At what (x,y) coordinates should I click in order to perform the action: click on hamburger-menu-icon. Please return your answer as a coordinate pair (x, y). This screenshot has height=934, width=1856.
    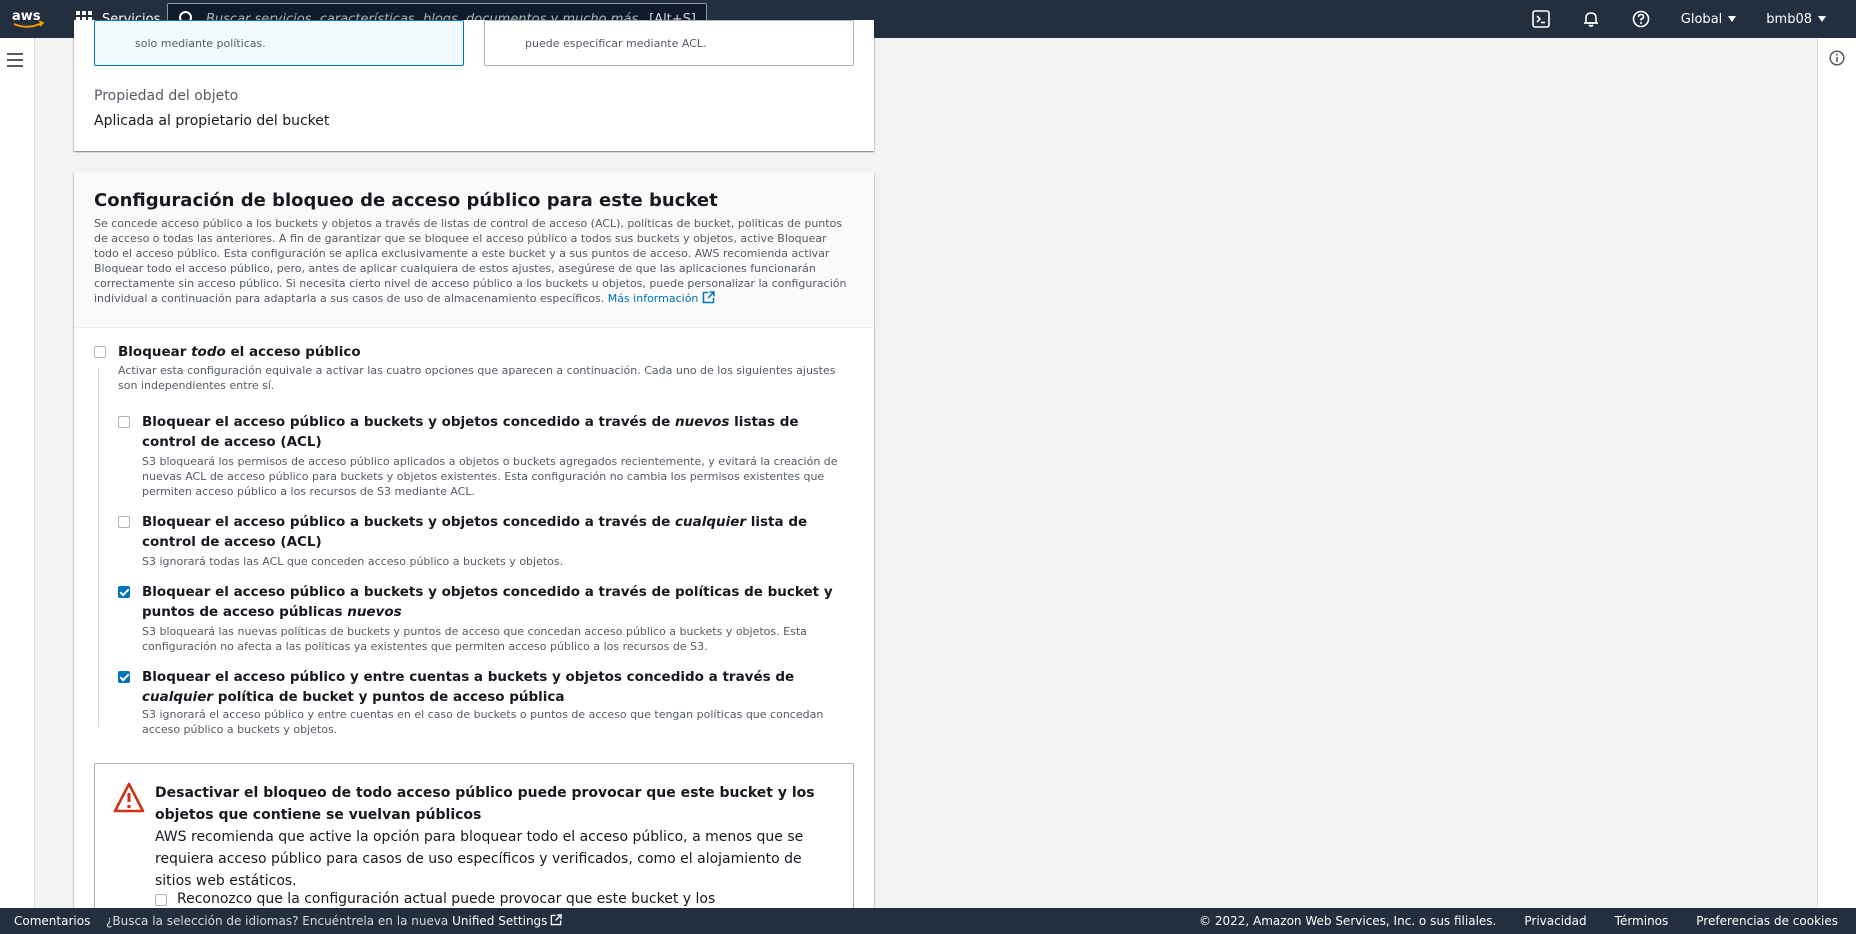
    Looking at the image, I should click on (15, 62).